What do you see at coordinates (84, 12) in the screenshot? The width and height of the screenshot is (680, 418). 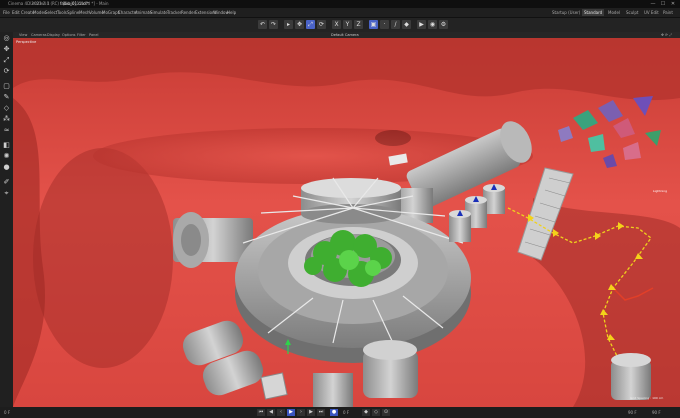 I see `menu-mesh: Mesh` at bounding box center [84, 12].